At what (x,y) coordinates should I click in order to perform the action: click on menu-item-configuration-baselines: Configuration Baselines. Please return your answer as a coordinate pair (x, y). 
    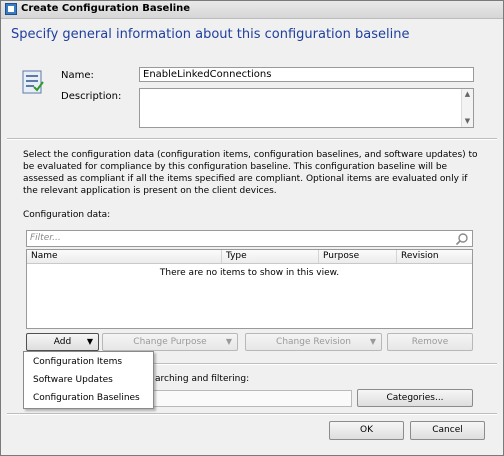
    Looking at the image, I should click on (86, 398).